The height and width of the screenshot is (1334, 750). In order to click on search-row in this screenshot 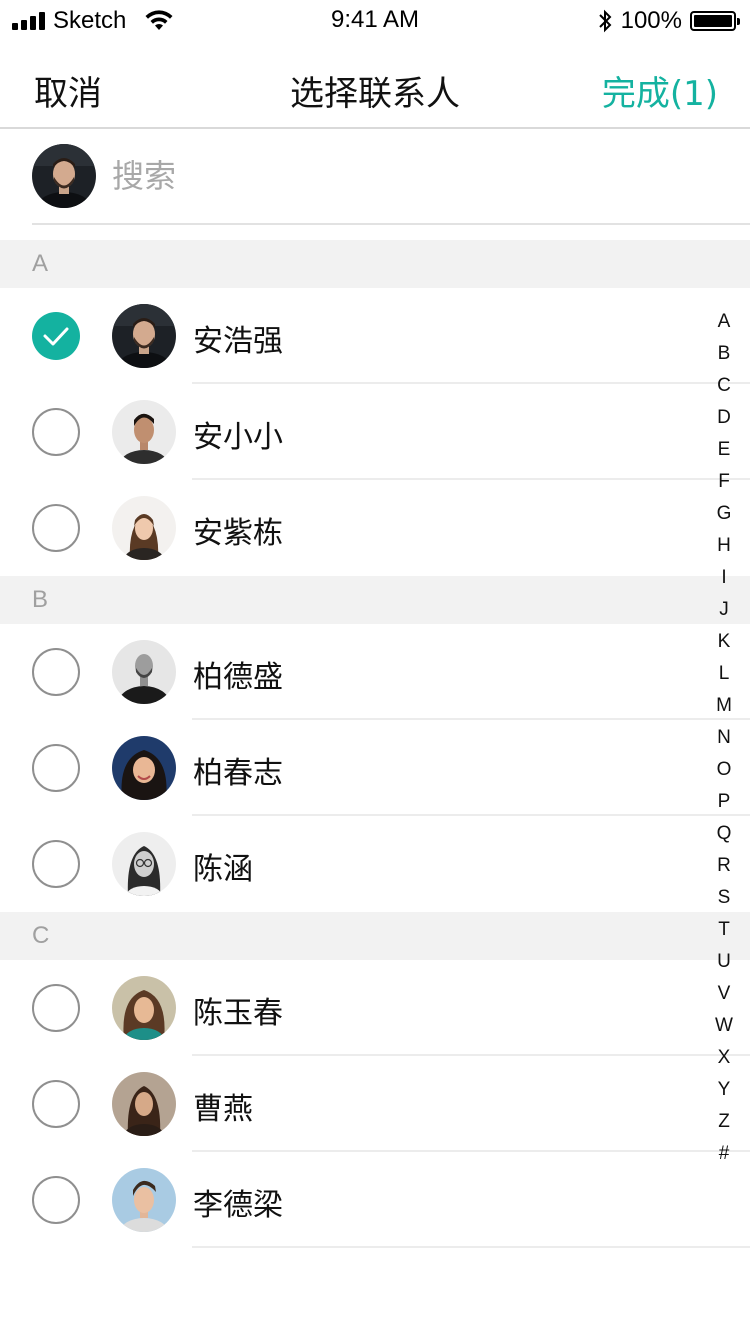, I will do `click(375, 177)`.